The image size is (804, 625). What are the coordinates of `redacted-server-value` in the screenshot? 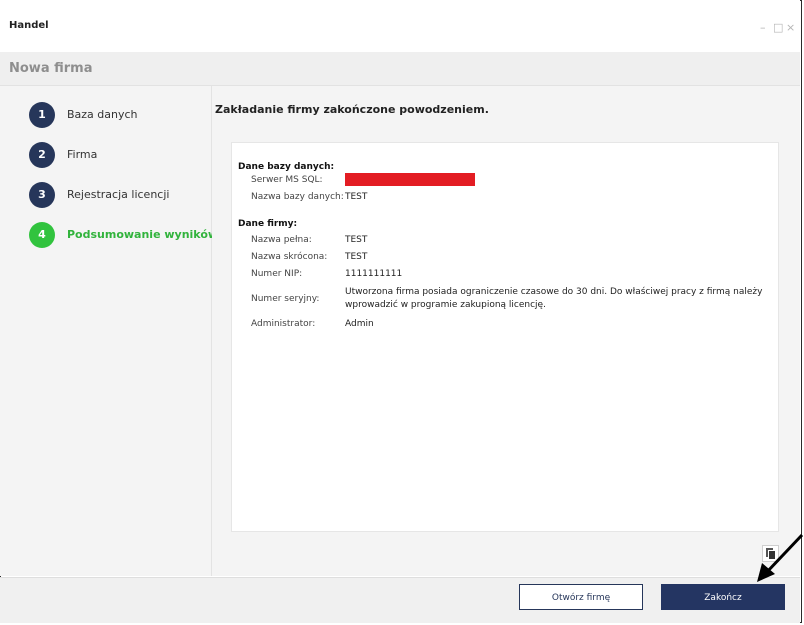 It's located at (410, 179).